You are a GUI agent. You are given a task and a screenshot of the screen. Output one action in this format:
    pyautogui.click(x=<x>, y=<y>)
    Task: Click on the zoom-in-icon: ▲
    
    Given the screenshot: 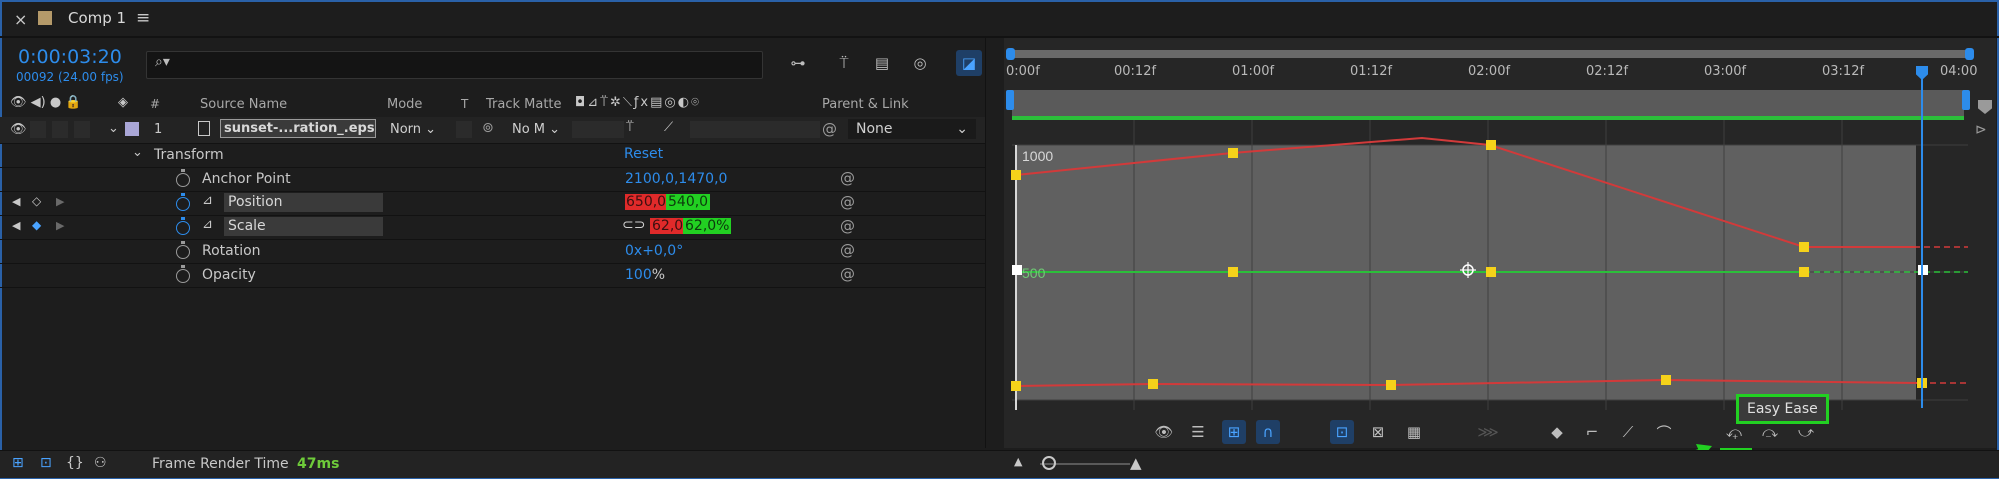 What is the action you would take?
    pyautogui.click(x=1136, y=463)
    